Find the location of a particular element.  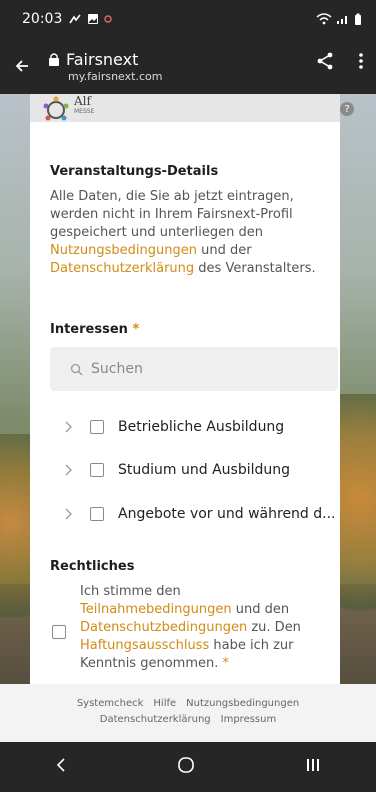

arrow-left-icon is located at coordinates (21, 66).